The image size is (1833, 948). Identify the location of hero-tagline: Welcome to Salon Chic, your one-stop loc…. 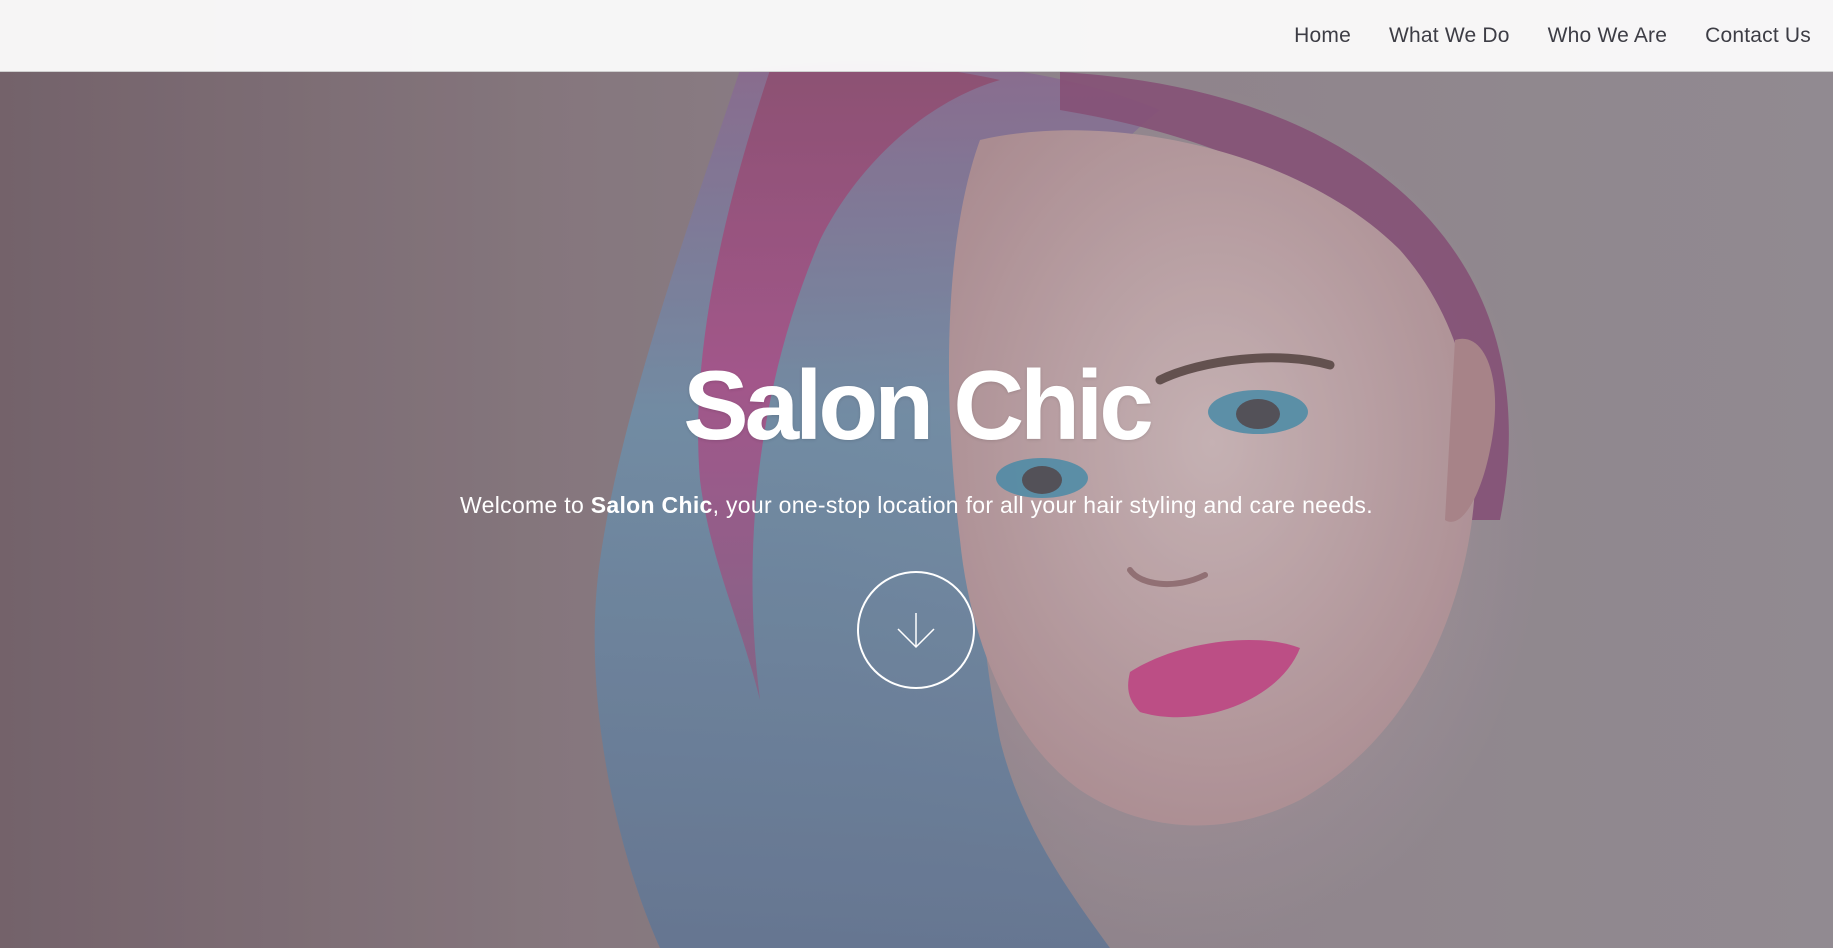
(916, 505).